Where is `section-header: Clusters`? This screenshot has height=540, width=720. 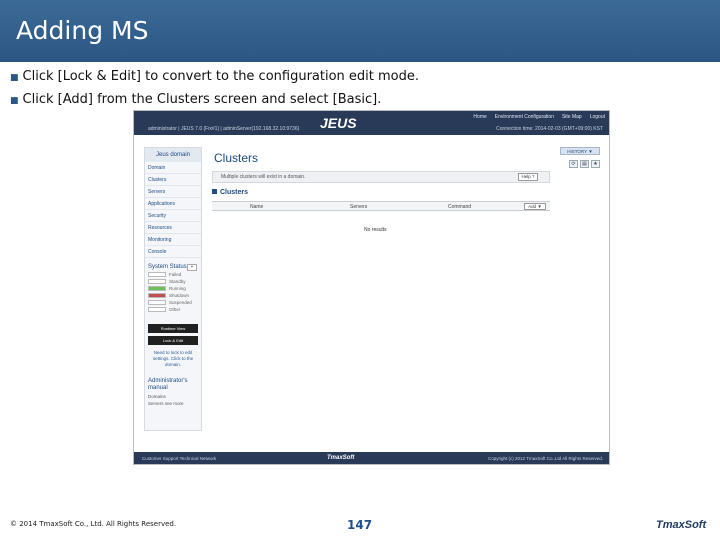
section-header: Clusters is located at coordinates (230, 192).